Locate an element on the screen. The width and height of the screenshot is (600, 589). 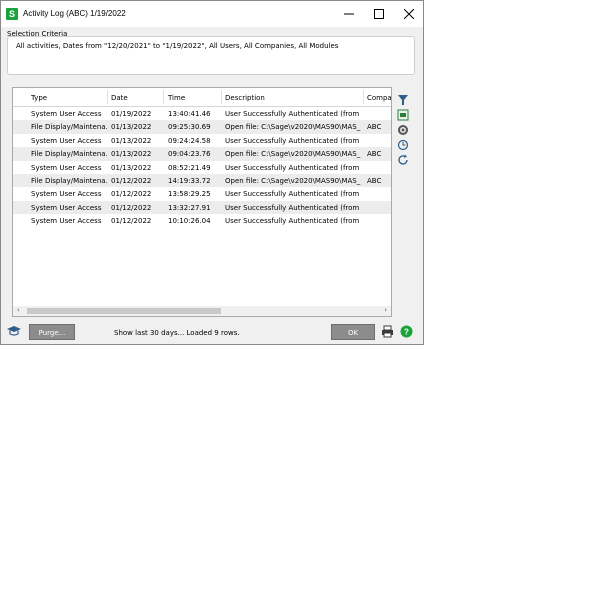
ok-button: OK is located at coordinates (353, 332).